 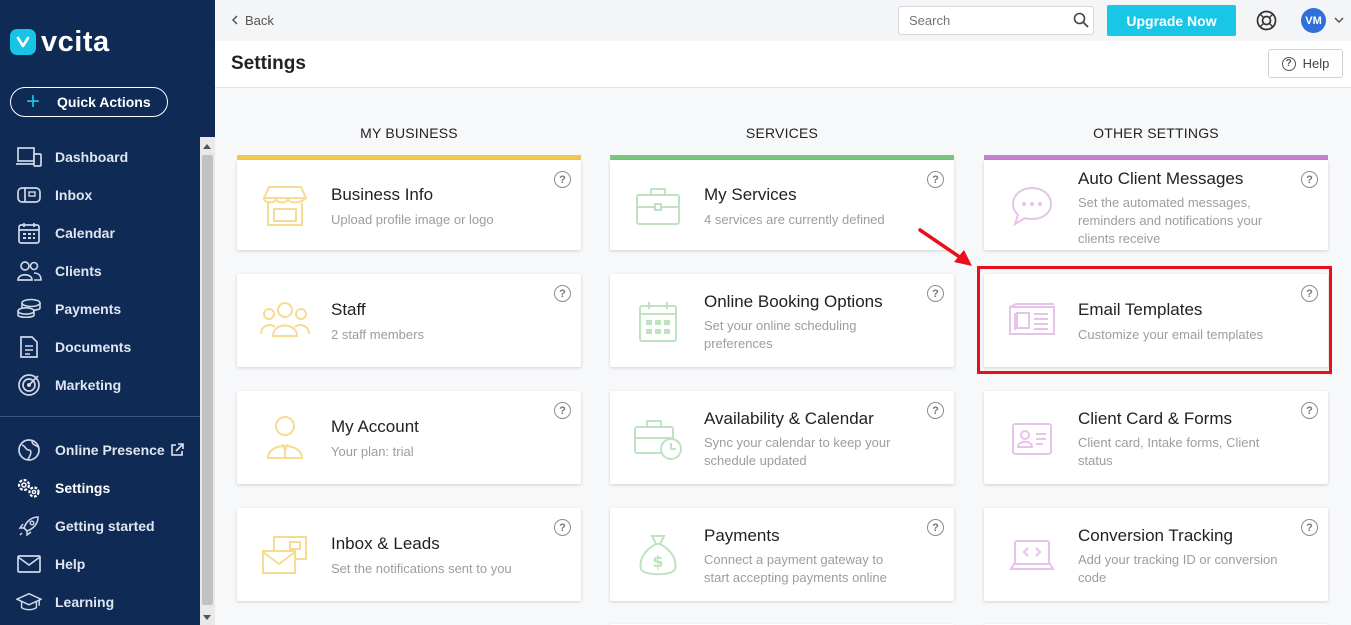 What do you see at coordinates (1156, 133) in the screenshot?
I see `column-title-other-settings: OTHER SETTINGS` at bounding box center [1156, 133].